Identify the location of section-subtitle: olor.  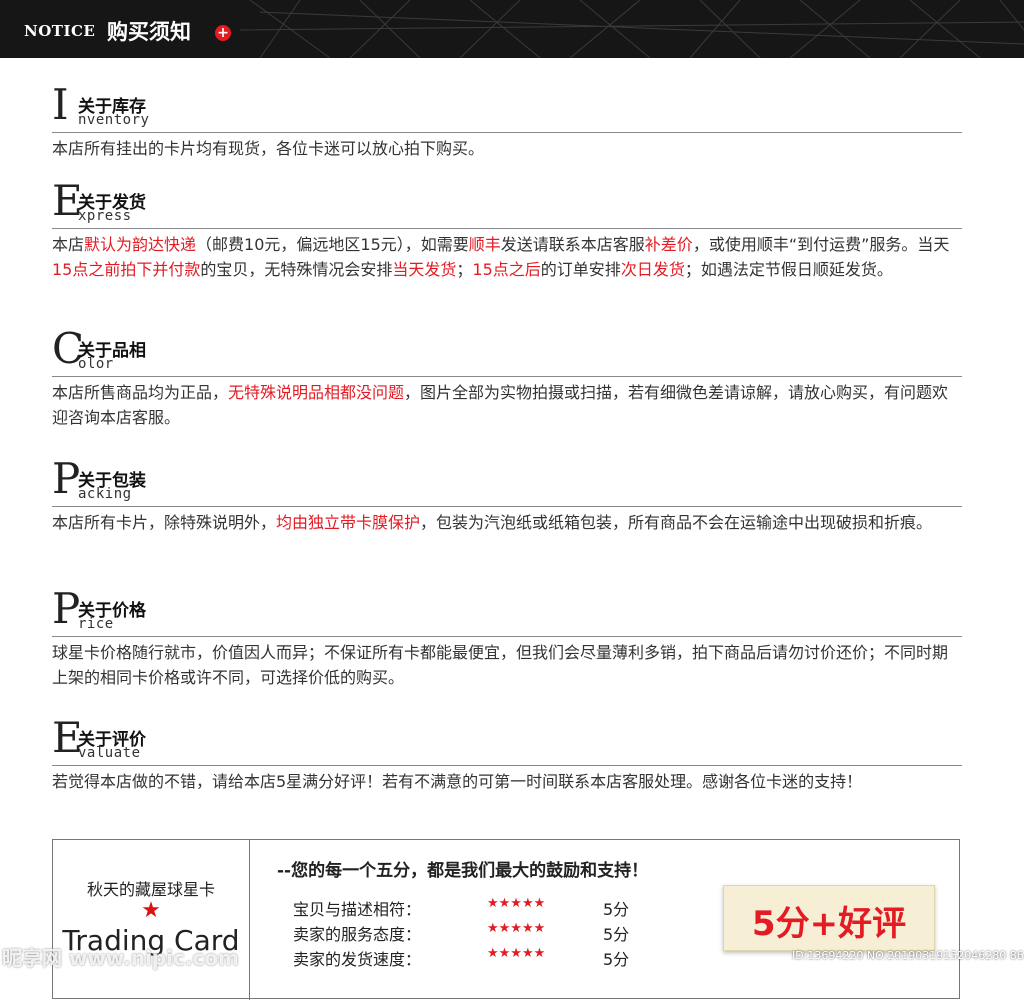
(96, 364).